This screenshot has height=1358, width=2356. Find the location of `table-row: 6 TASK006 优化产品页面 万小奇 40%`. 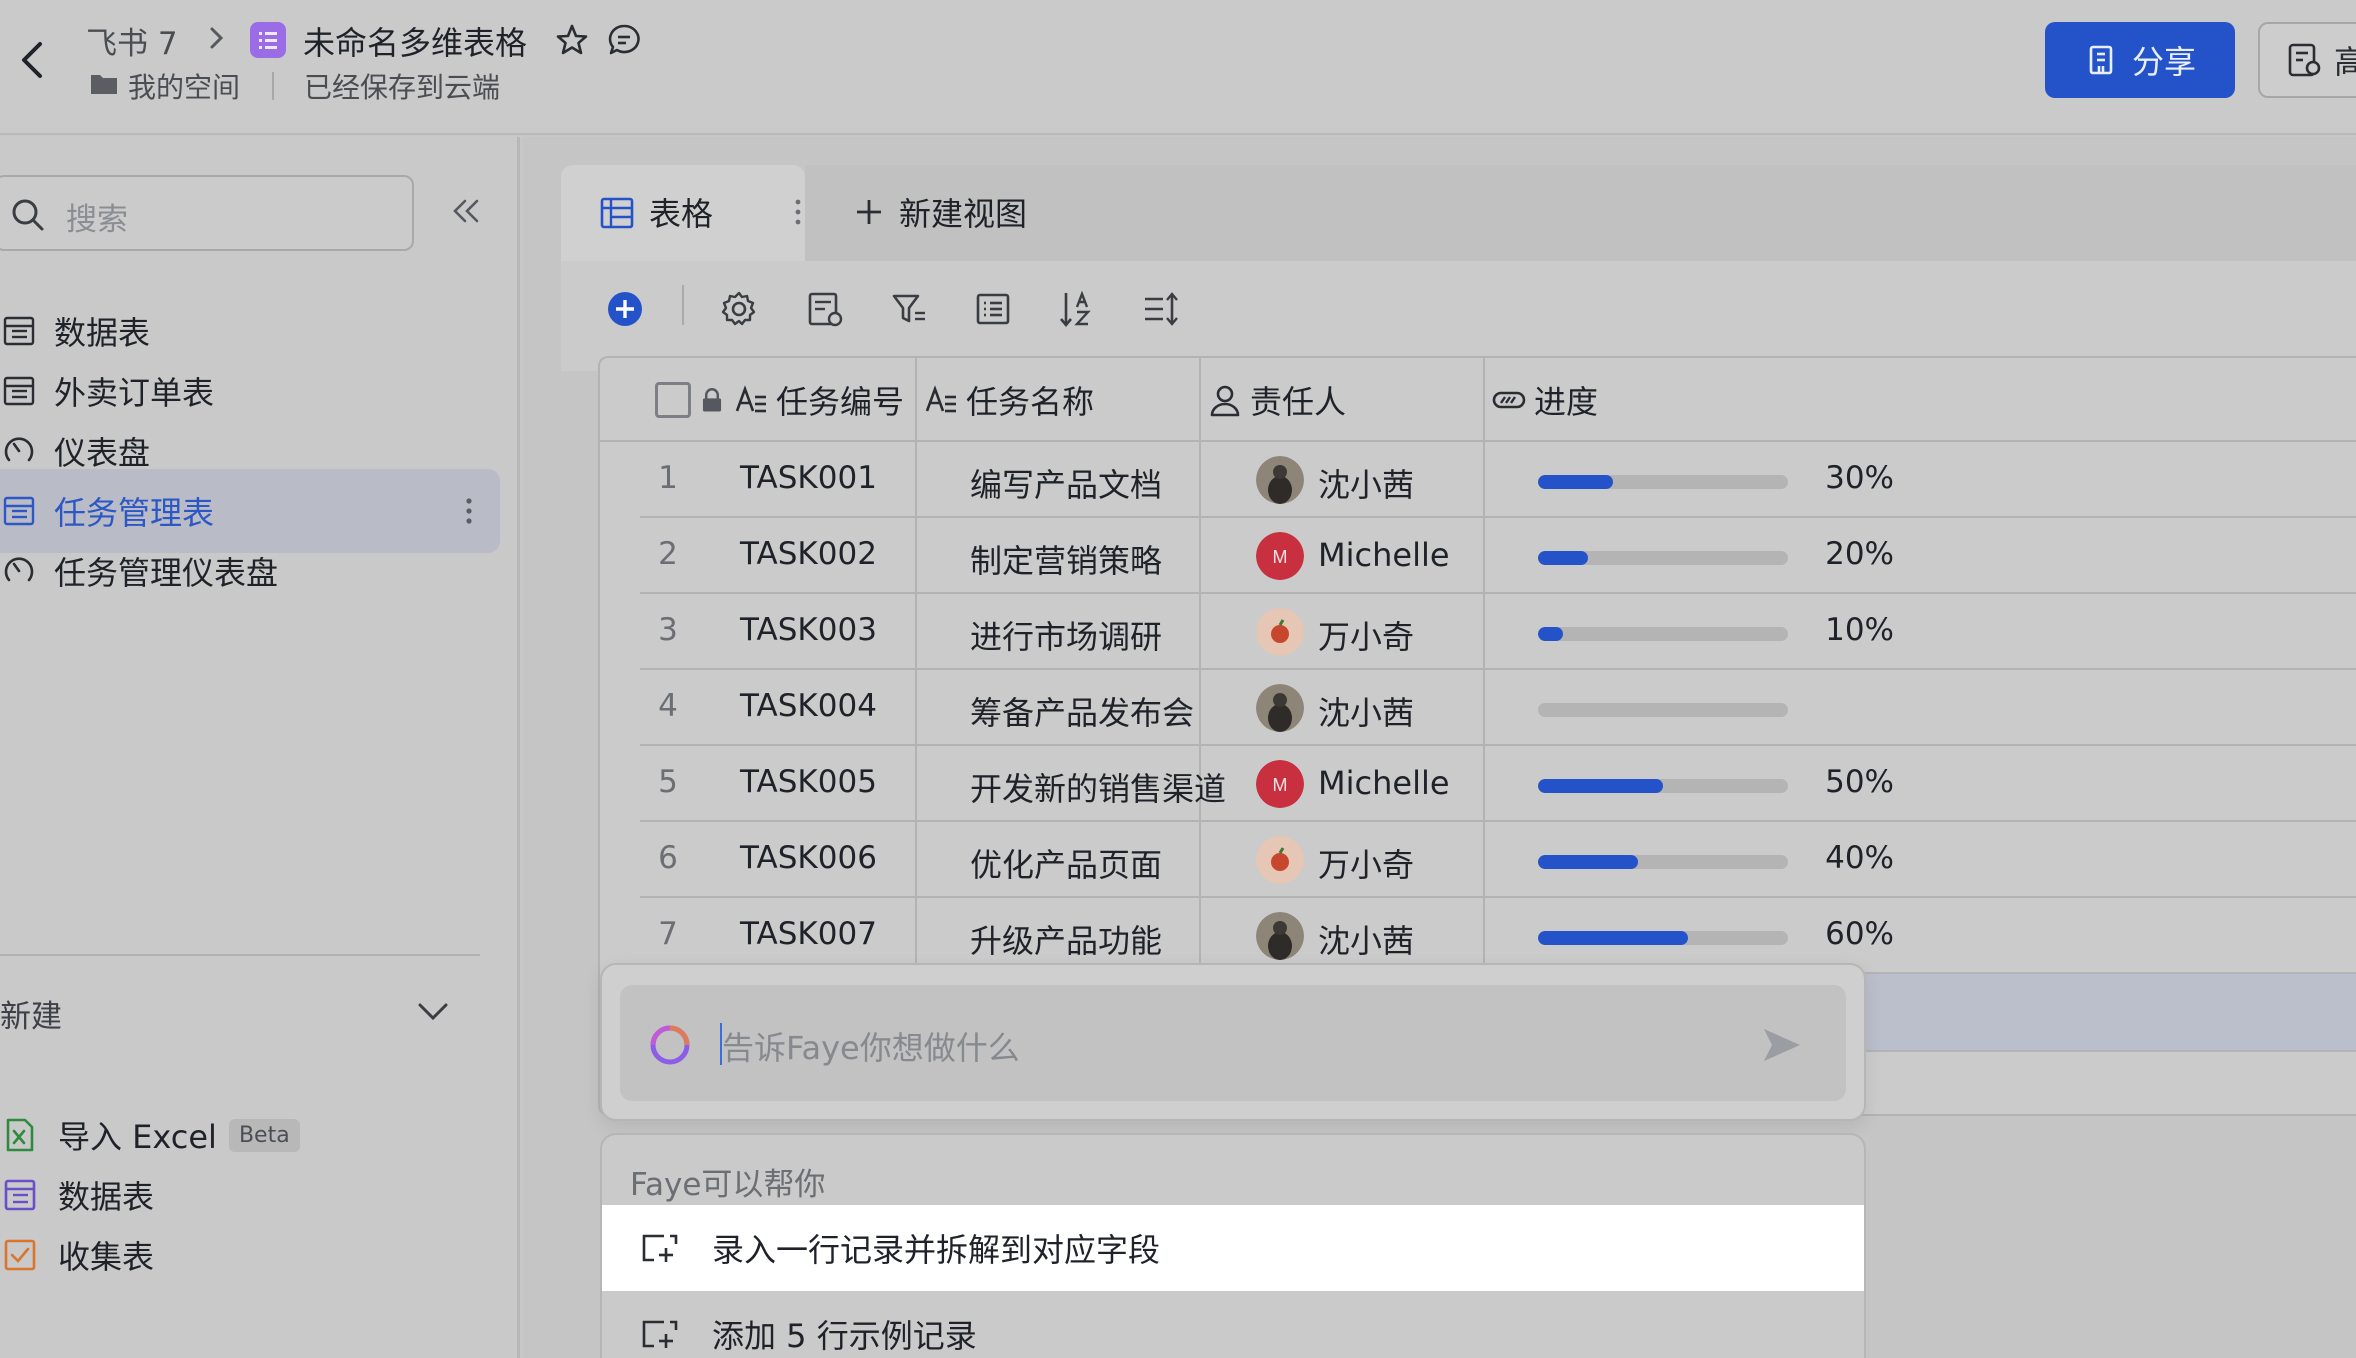

table-row: 6 TASK006 优化产品页面 万小奇 40% is located at coordinates (1498, 860).